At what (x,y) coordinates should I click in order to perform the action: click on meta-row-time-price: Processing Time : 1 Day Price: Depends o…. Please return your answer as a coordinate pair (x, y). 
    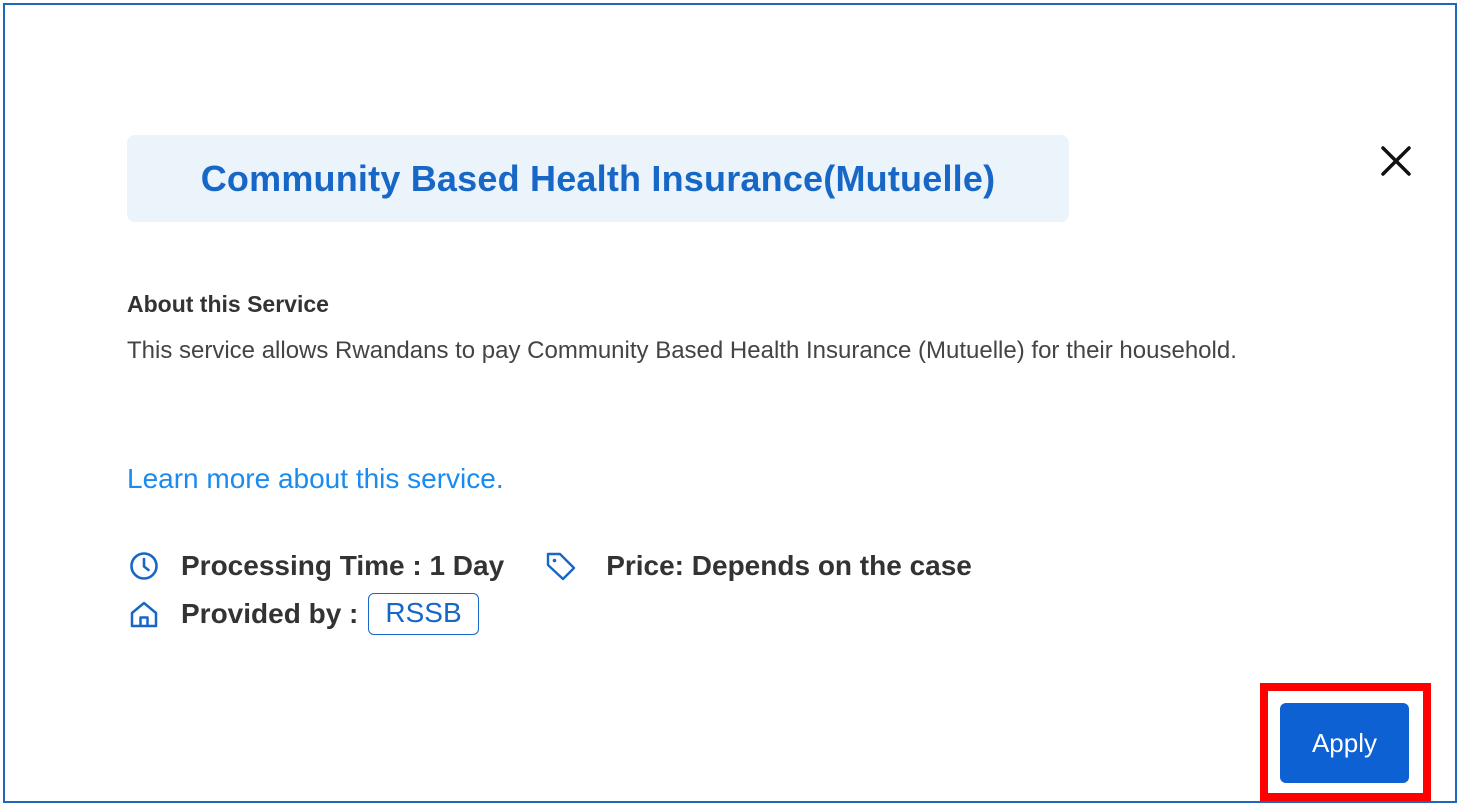
    Looking at the image, I should click on (549, 566).